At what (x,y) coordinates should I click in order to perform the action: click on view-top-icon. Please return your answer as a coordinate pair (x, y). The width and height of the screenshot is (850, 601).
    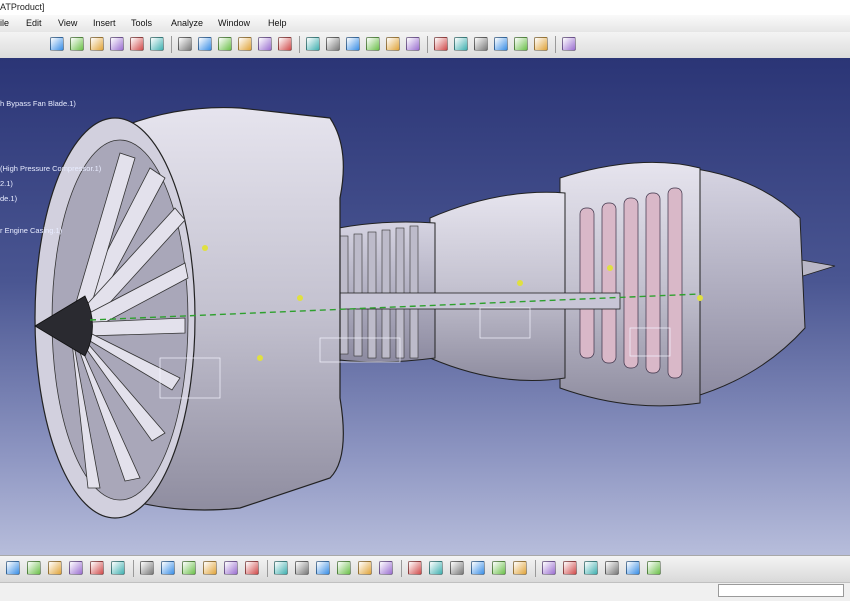
    Looking at the image, I should click on (137, 44).